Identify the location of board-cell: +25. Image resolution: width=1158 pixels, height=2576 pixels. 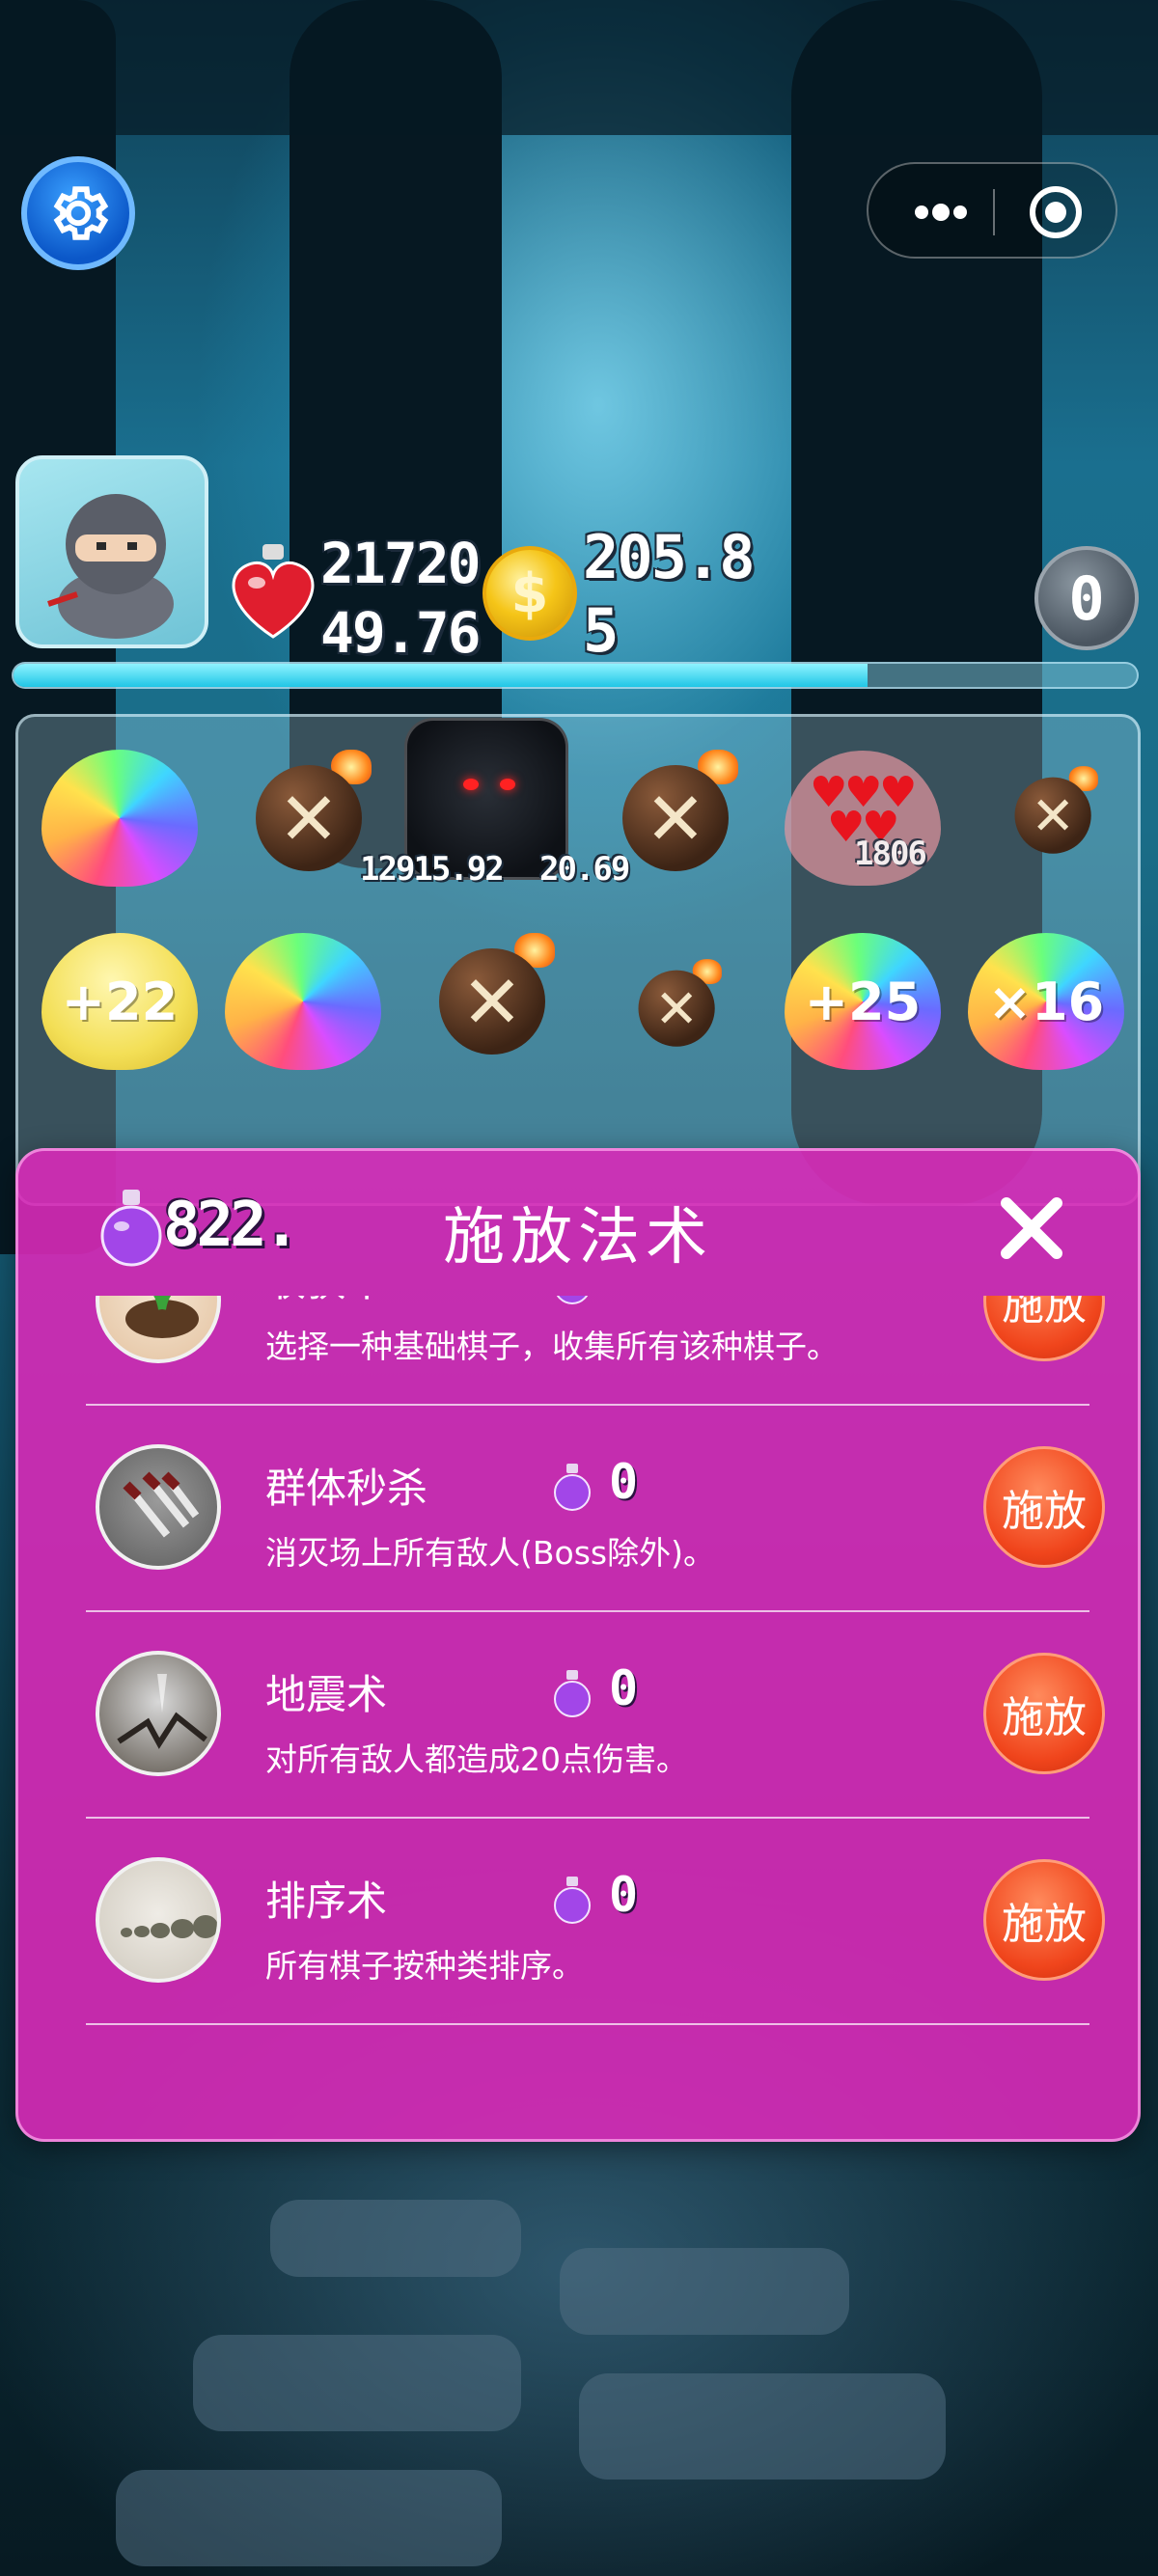
(863, 1002).